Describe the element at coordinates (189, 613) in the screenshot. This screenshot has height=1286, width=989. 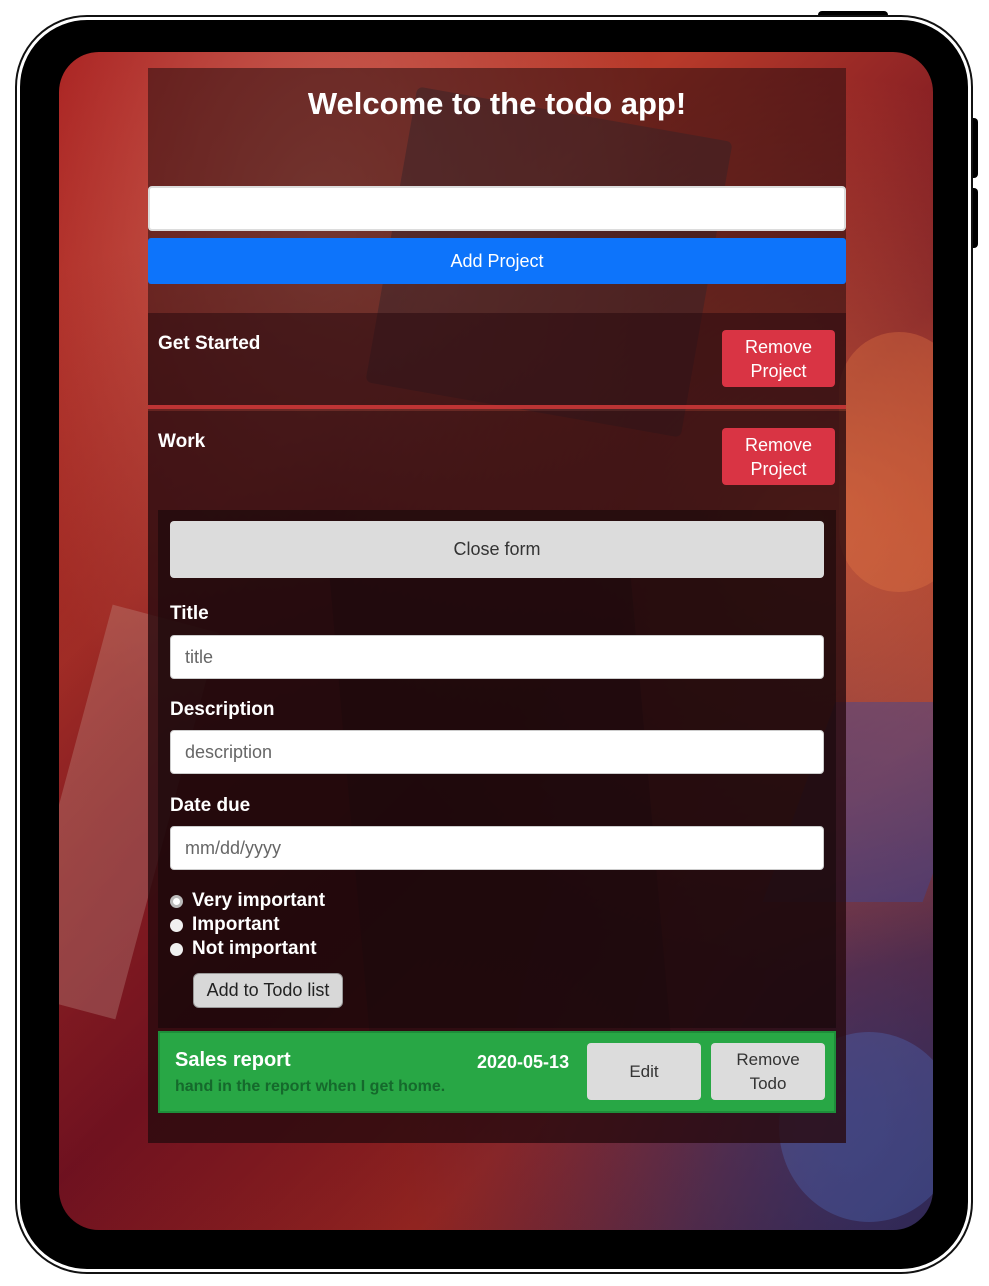
I see `title-label: Title` at that location.